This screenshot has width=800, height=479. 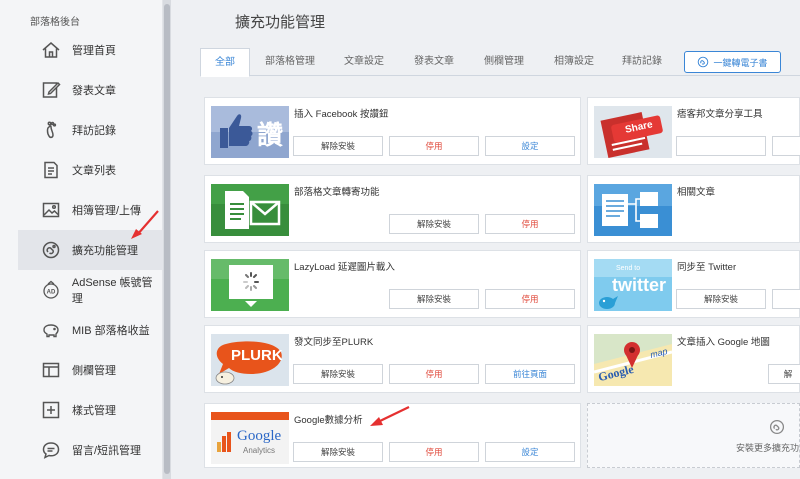 What do you see at coordinates (693, 209) in the screenshot?
I see `extension-card-related: 相關文章` at bounding box center [693, 209].